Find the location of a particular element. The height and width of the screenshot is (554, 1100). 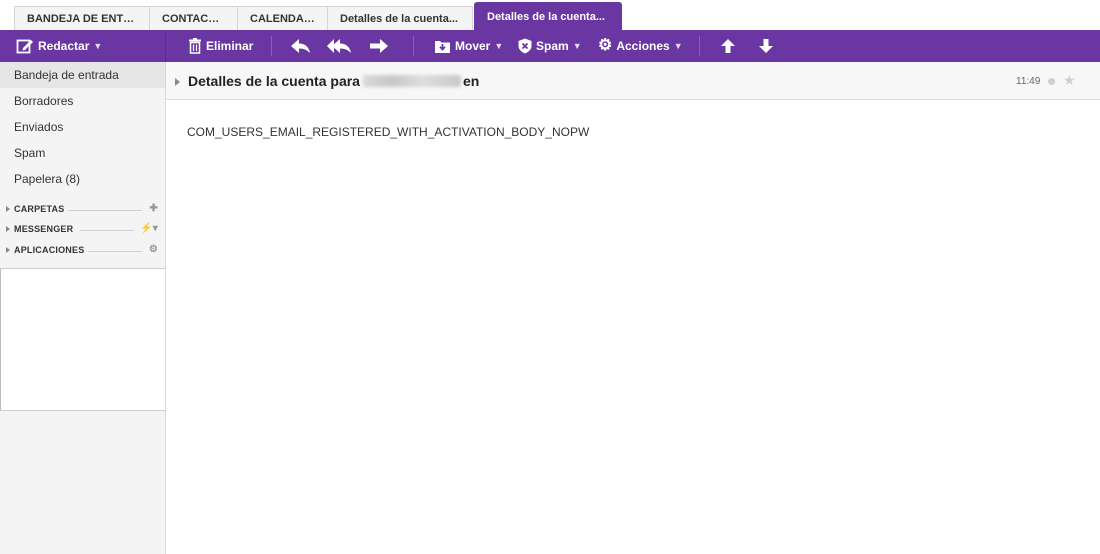

next-message-button is located at coordinates (766, 46).